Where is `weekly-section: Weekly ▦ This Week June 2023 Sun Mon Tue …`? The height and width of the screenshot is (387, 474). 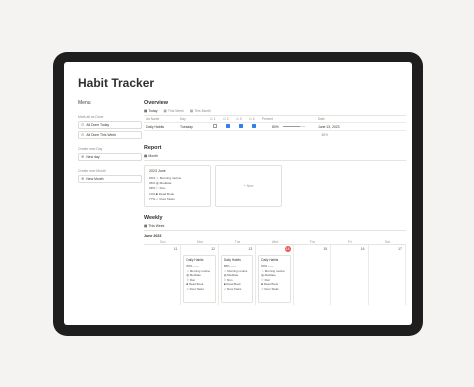 weekly-section: Weekly ▦ This Week June 2023 Sun Mon Tue … is located at coordinates (275, 260).